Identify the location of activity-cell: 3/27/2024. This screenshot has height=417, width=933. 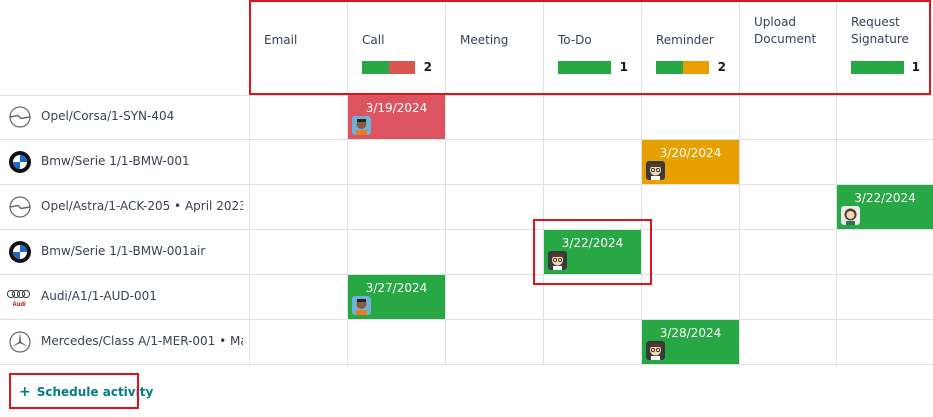
(396, 297).